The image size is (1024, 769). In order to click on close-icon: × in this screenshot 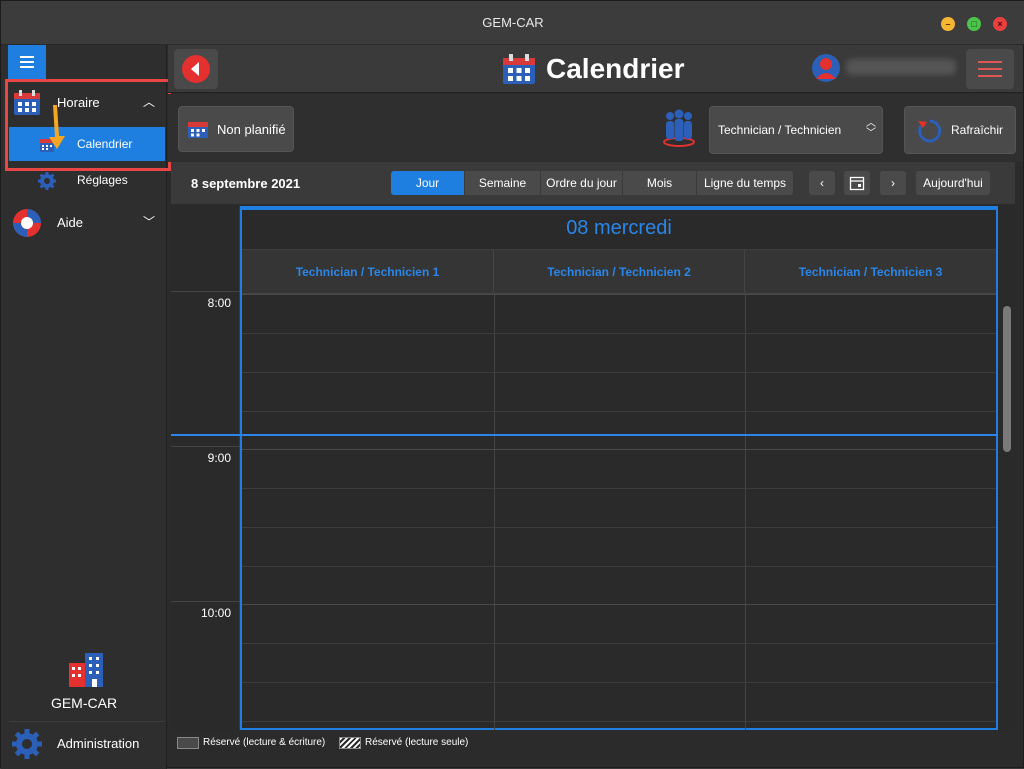, I will do `click(1000, 24)`.